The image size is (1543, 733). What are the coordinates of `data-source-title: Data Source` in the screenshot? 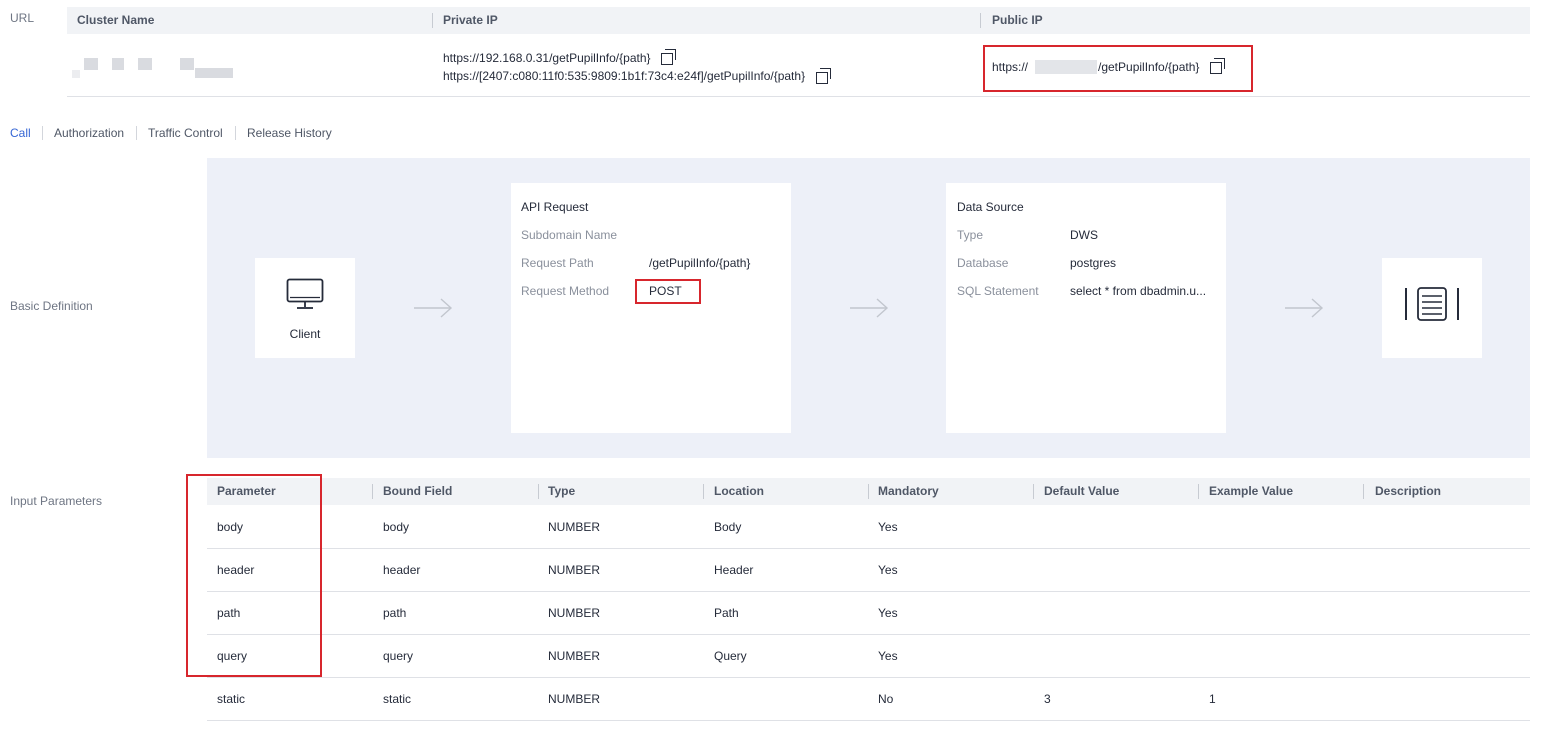 It's located at (990, 207).